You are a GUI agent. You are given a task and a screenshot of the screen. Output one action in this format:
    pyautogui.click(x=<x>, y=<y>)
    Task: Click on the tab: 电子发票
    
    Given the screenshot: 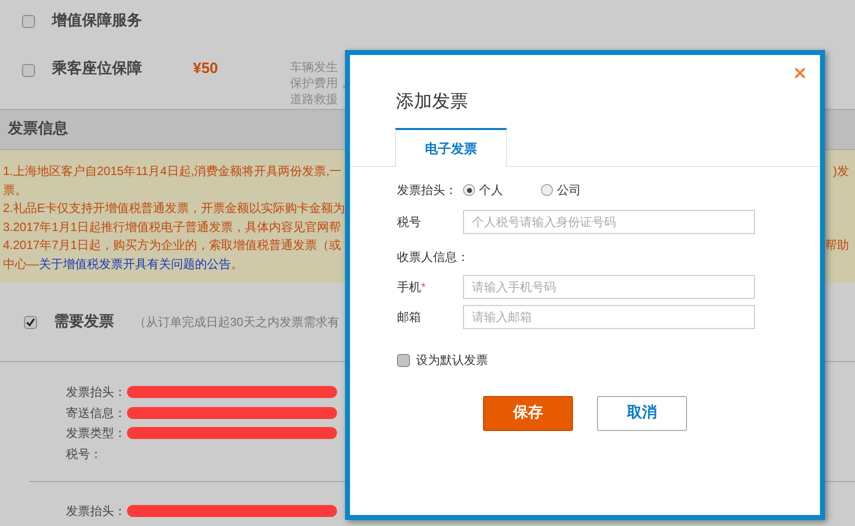 What is the action you would take?
    pyautogui.click(x=451, y=147)
    